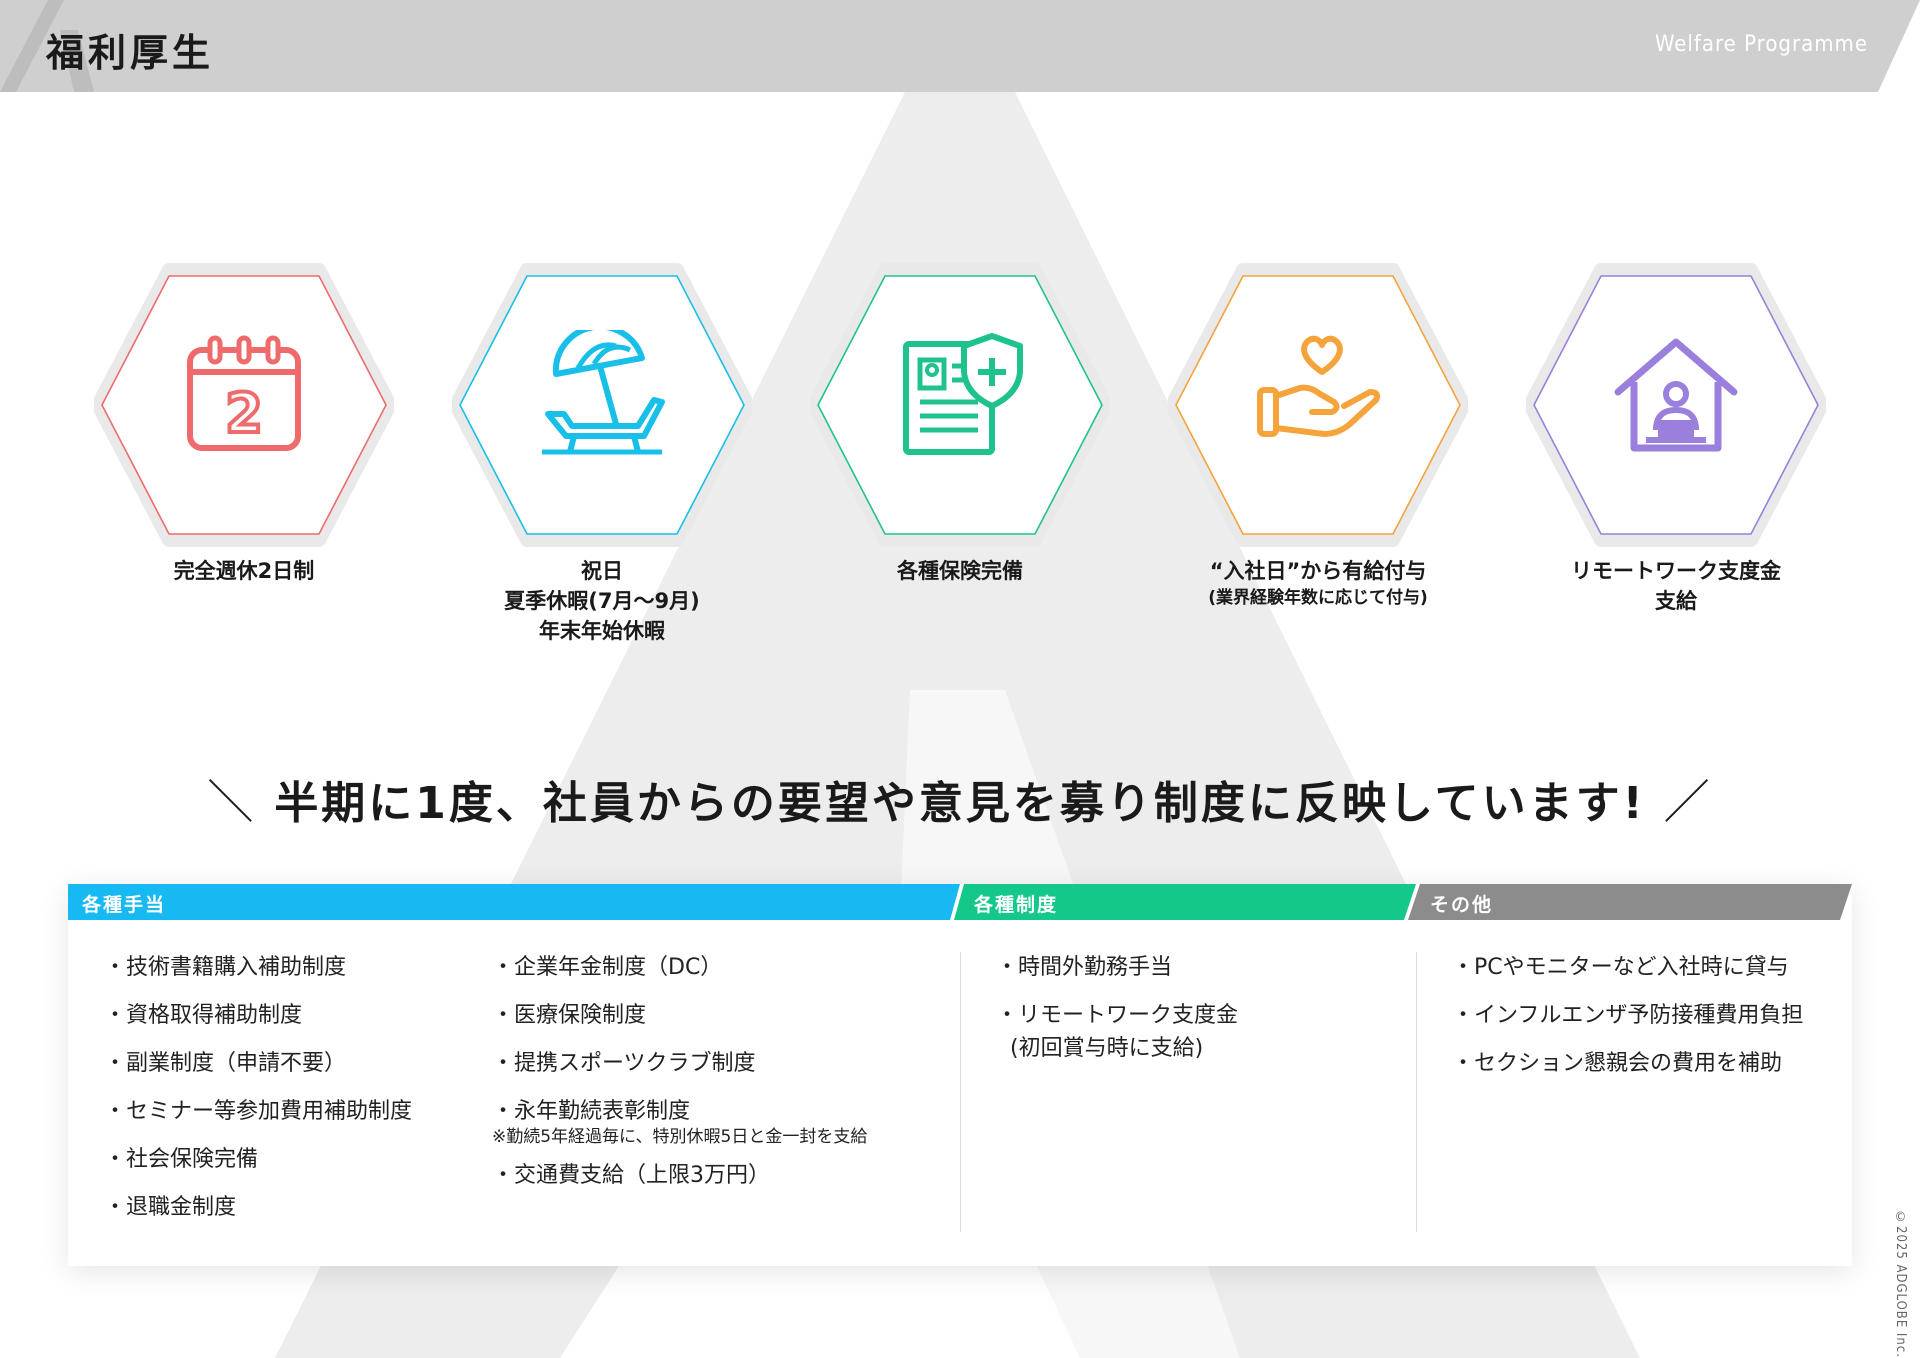 The height and width of the screenshot is (1358, 1920). I want to click on feature-card-paid-leave, so click(1318, 405).